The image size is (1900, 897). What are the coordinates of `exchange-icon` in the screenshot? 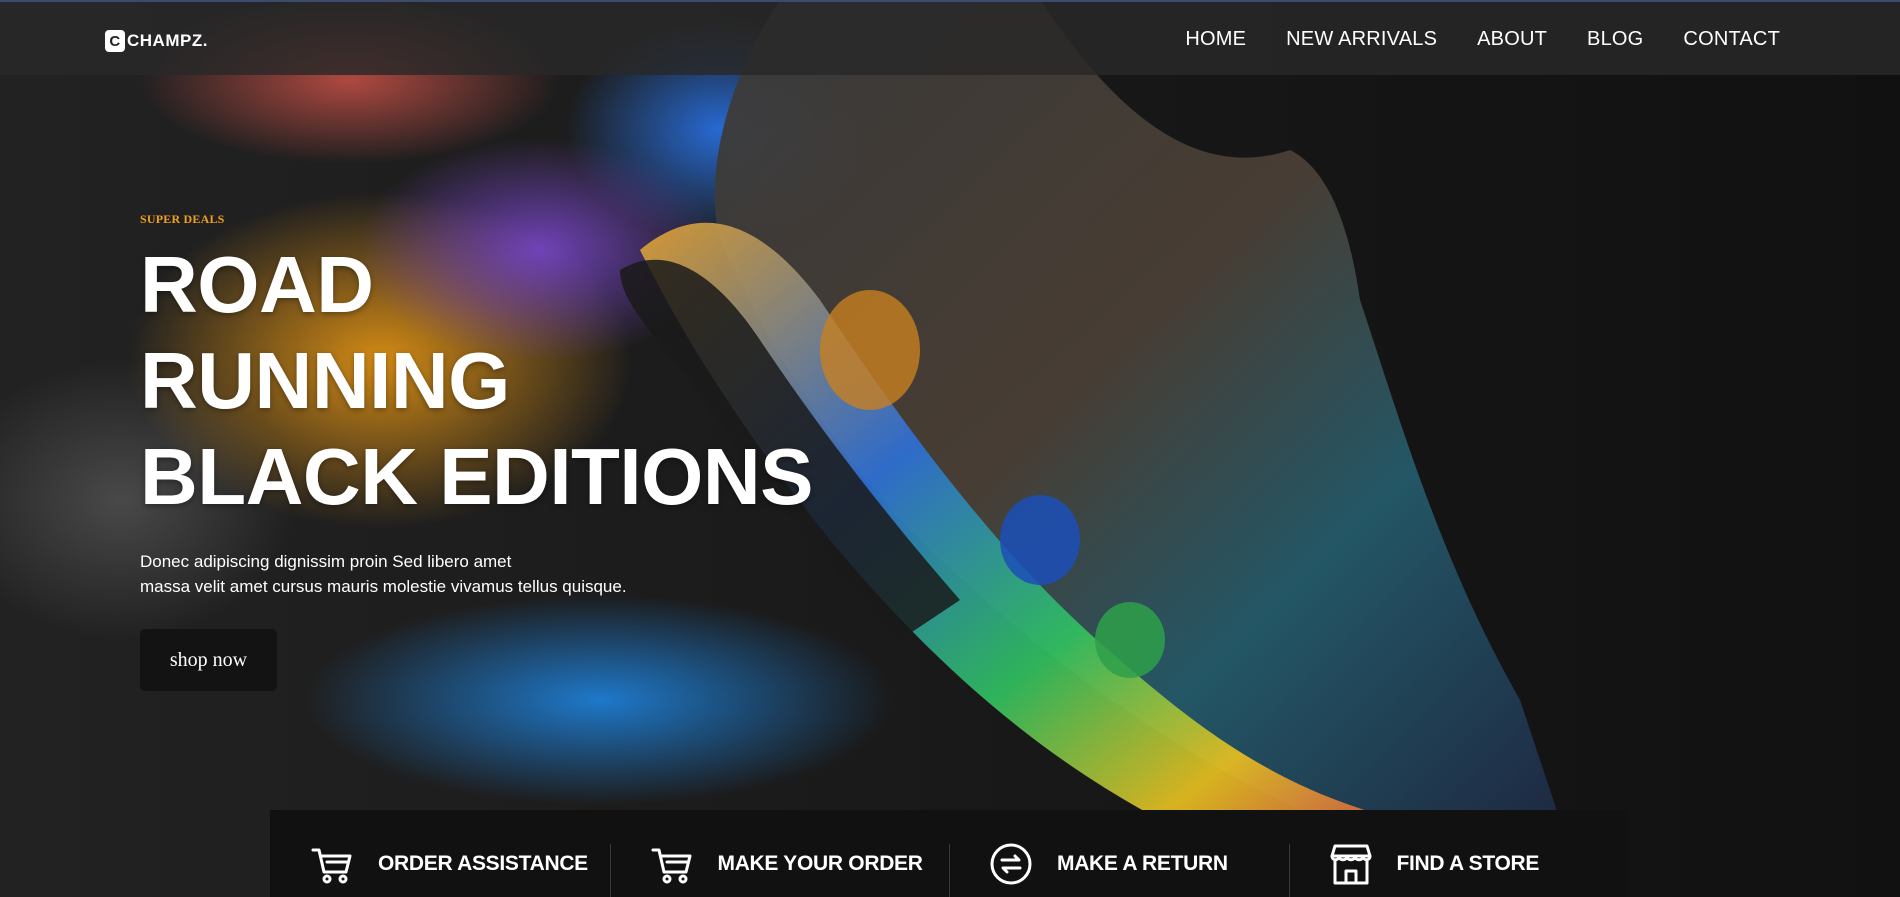 It's located at (1011, 863).